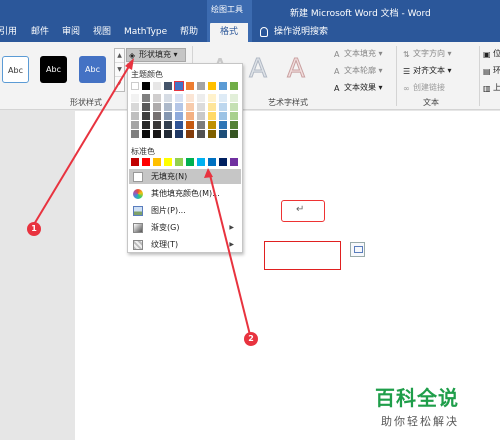  I want to click on text-direction-button: ⇅ 文字方向 ▾, so click(427, 53).